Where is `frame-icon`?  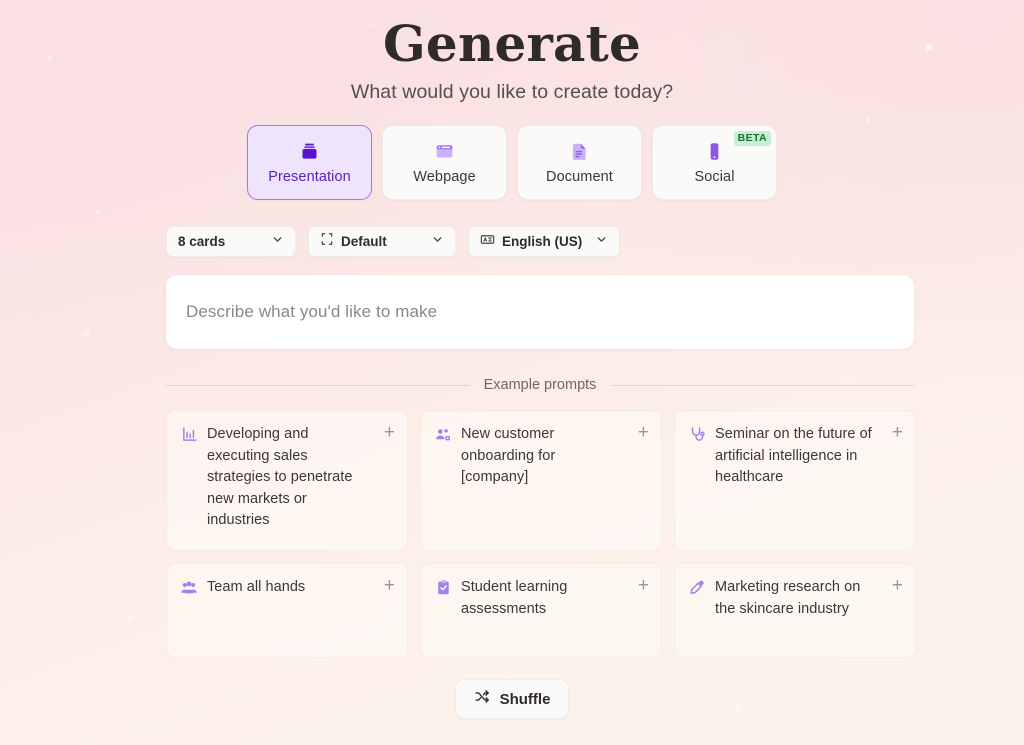 frame-icon is located at coordinates (327, 241).